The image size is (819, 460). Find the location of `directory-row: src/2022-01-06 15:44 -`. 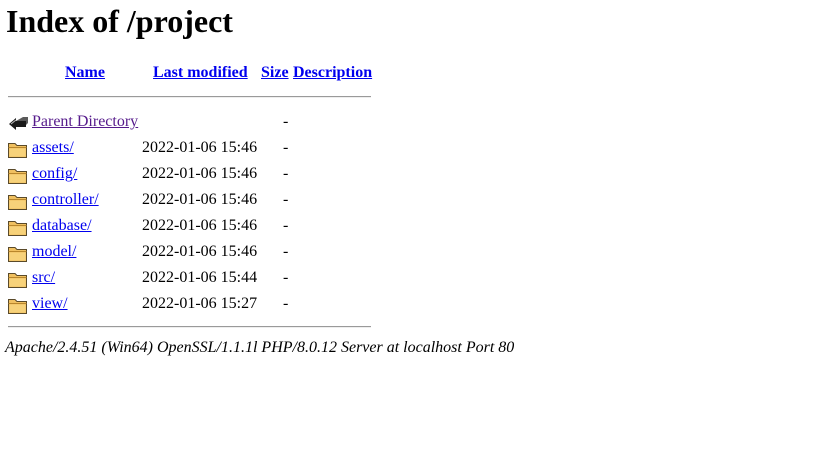

directory-row: src/2022-01-06 15:44 - is located at coordinates (210, 278).